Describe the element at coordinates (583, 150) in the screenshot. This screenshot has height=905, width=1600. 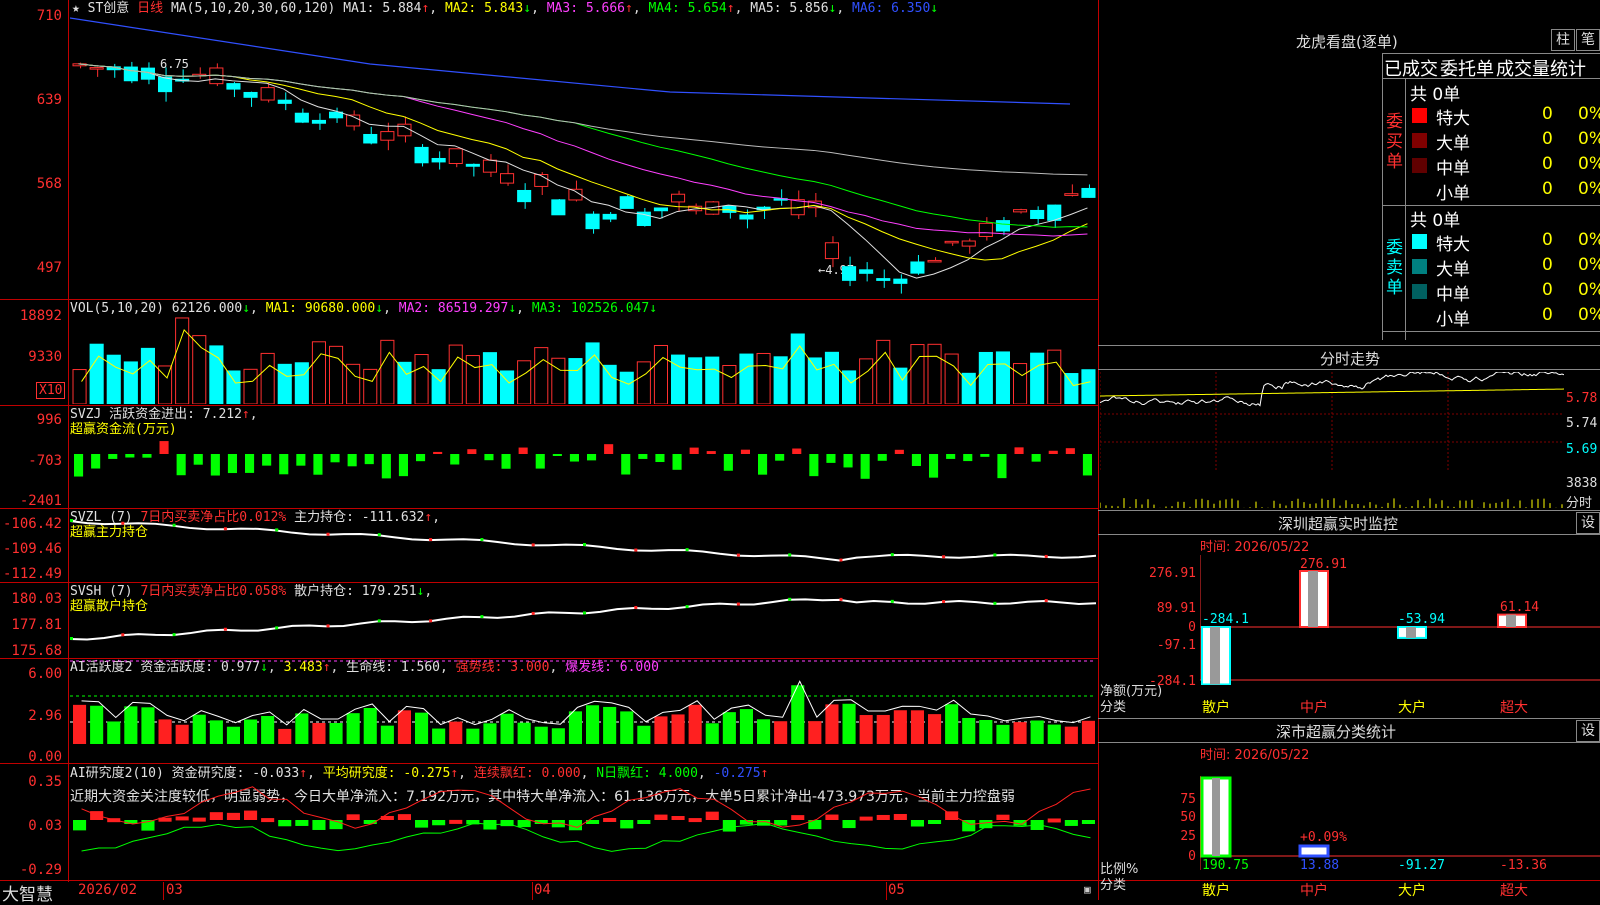
I see `ma-line` at that location.